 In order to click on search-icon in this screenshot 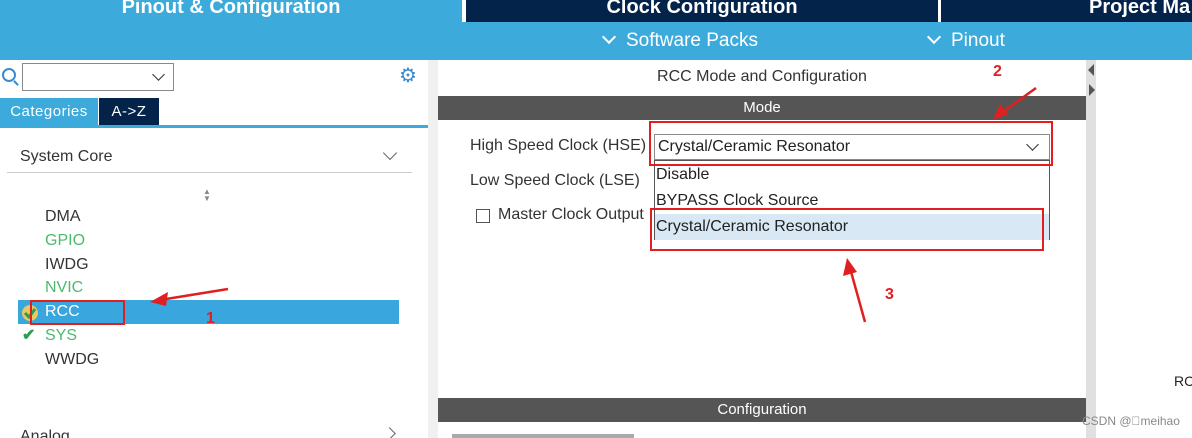, I will do `click(9, 75)`.